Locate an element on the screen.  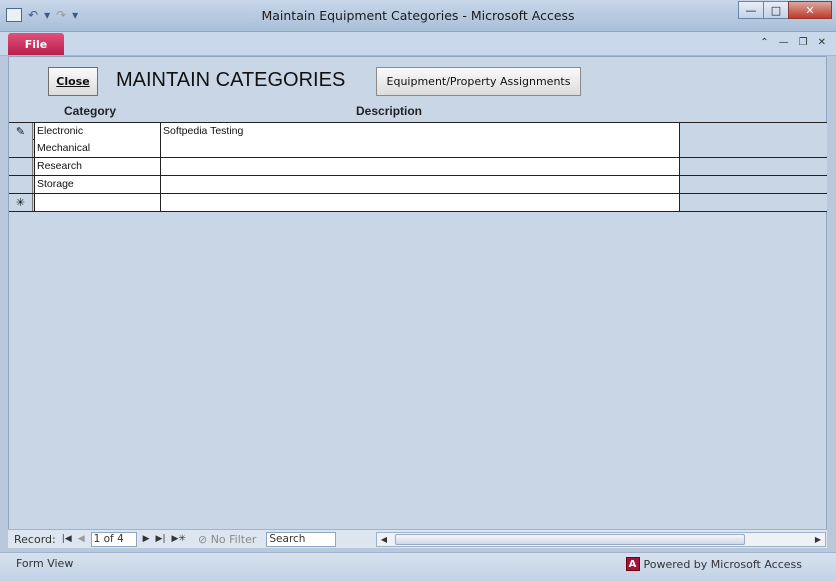
table-row: Research is located at coordinates (418, 167).